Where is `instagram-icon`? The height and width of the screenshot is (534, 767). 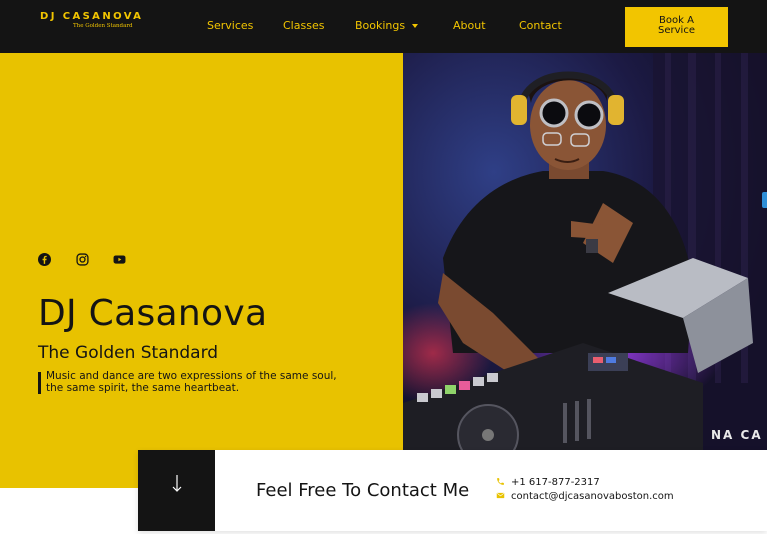
instagram-icon is located at coordinates (82, 259).